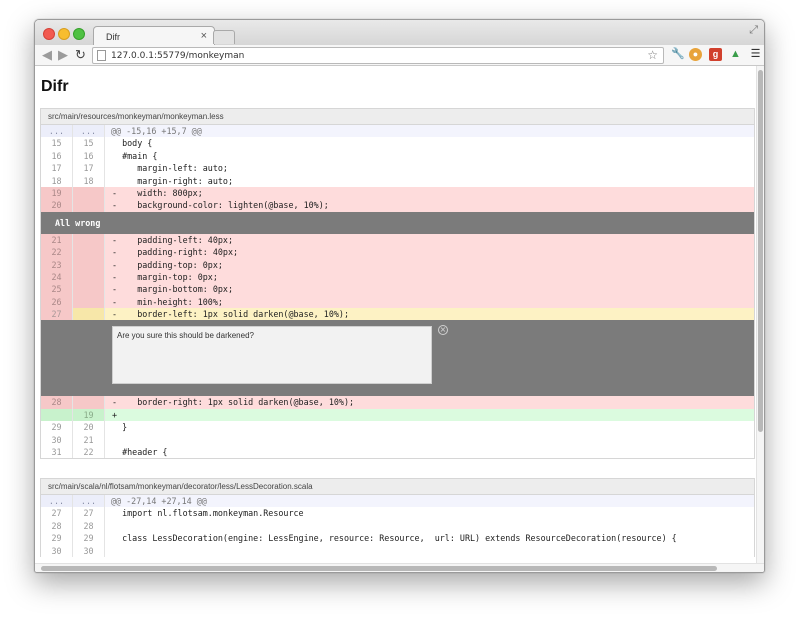 Image resolution: width=800 pixels, height=622 pixels. Describe the element at coordinates (89, 156) in the screenshot. I see `new-line-number: 16` at that location.